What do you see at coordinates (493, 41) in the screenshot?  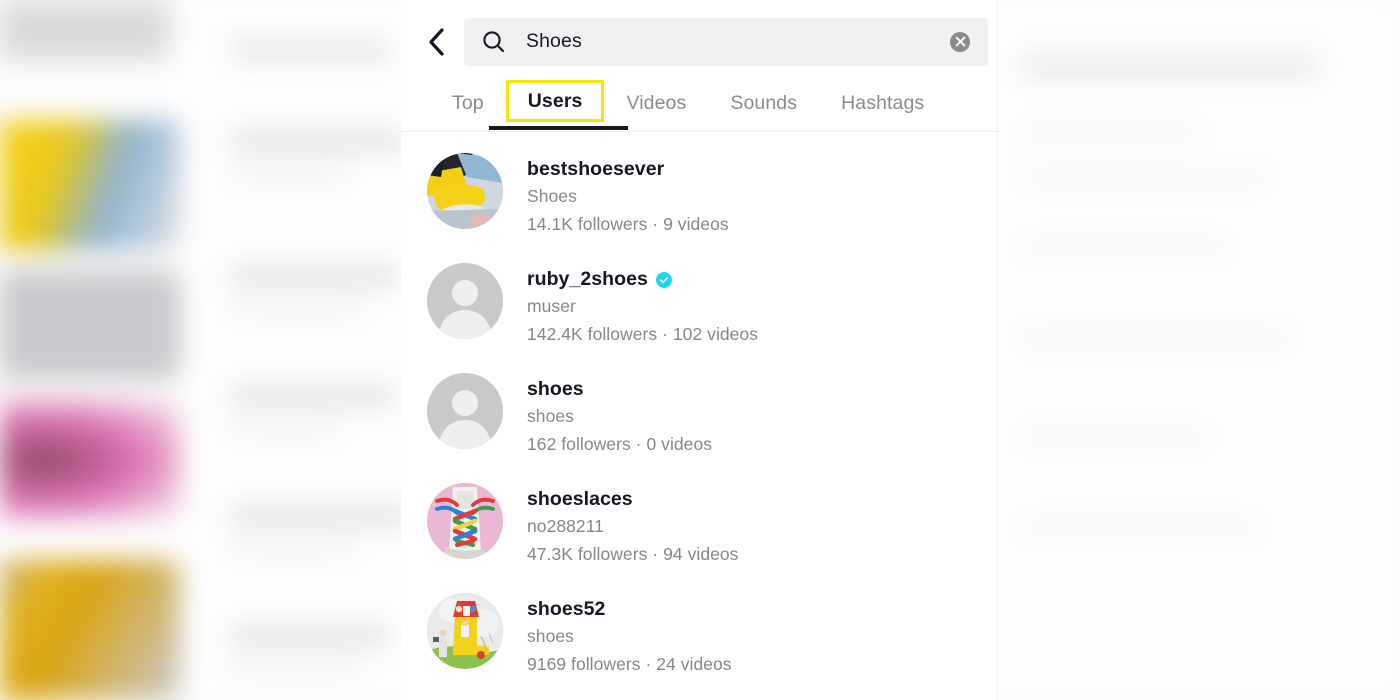 I see `search-icon` at bounding box center [493, 41].